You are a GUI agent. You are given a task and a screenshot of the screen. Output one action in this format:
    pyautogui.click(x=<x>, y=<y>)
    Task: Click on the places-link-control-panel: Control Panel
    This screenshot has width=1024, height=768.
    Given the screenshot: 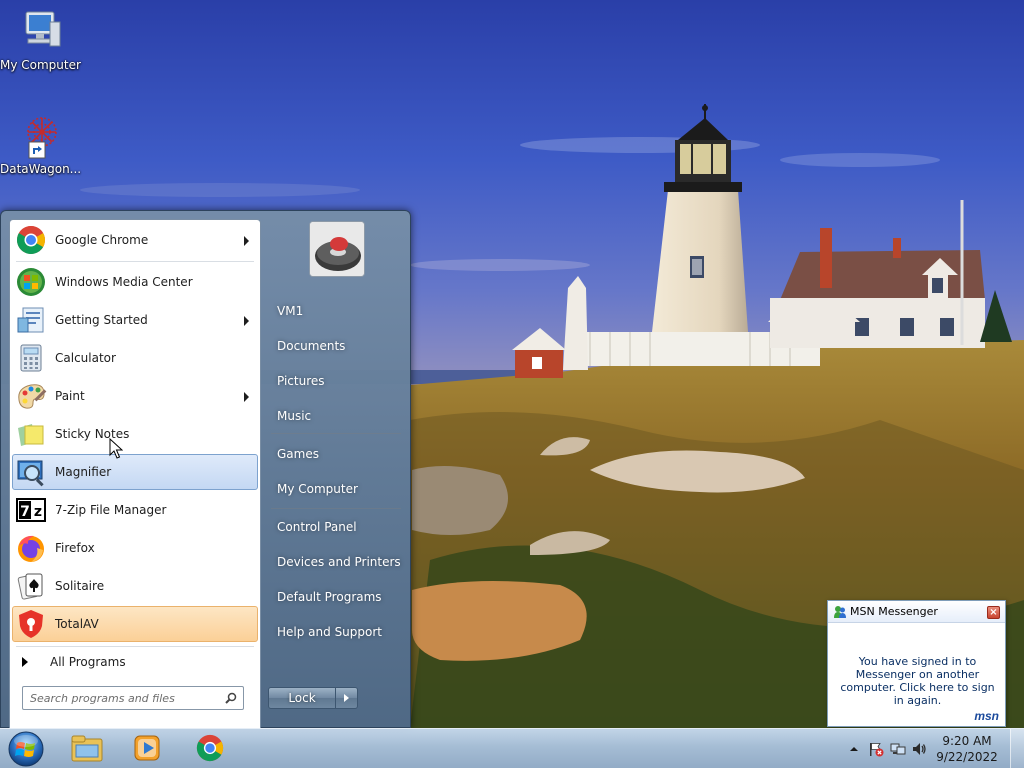 What is the action you would take?
    pyautogui.click(x=335, y=527)
    